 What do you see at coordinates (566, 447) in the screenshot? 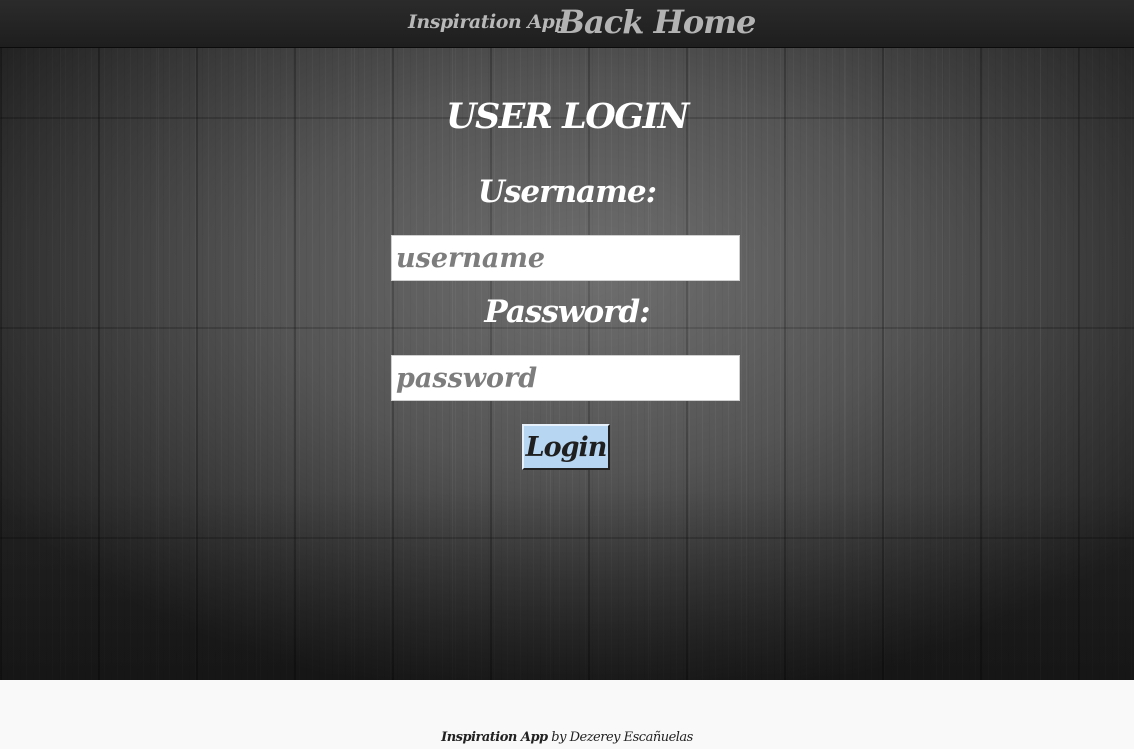
I see `login-button: Login` at bounding box center [566, 447].